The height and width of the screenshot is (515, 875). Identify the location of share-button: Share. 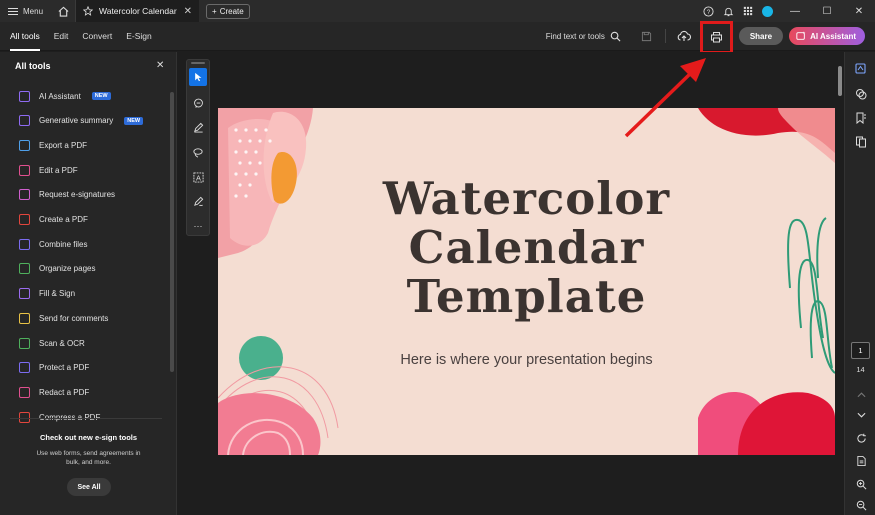
(761, 36).